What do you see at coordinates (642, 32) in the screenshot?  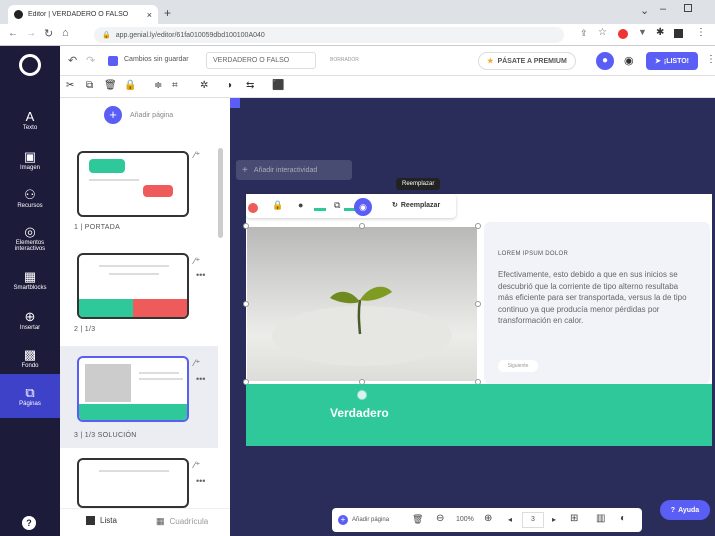 I see `filter-icon: ▼` at bounding box center [642, 32].